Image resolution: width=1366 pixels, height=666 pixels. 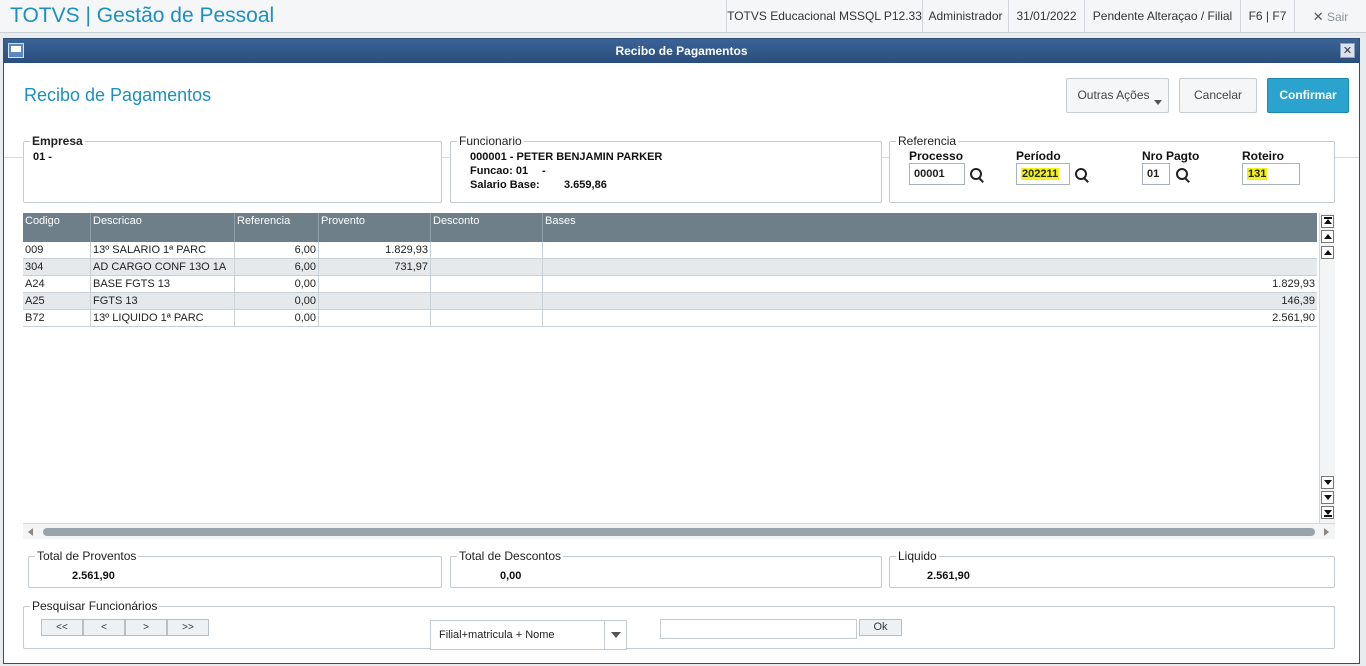 What do you see at coordinates (163, 301) in the screenshot?
I see `cell-descricao: FGTS 13` at bounding box center [163, 301].